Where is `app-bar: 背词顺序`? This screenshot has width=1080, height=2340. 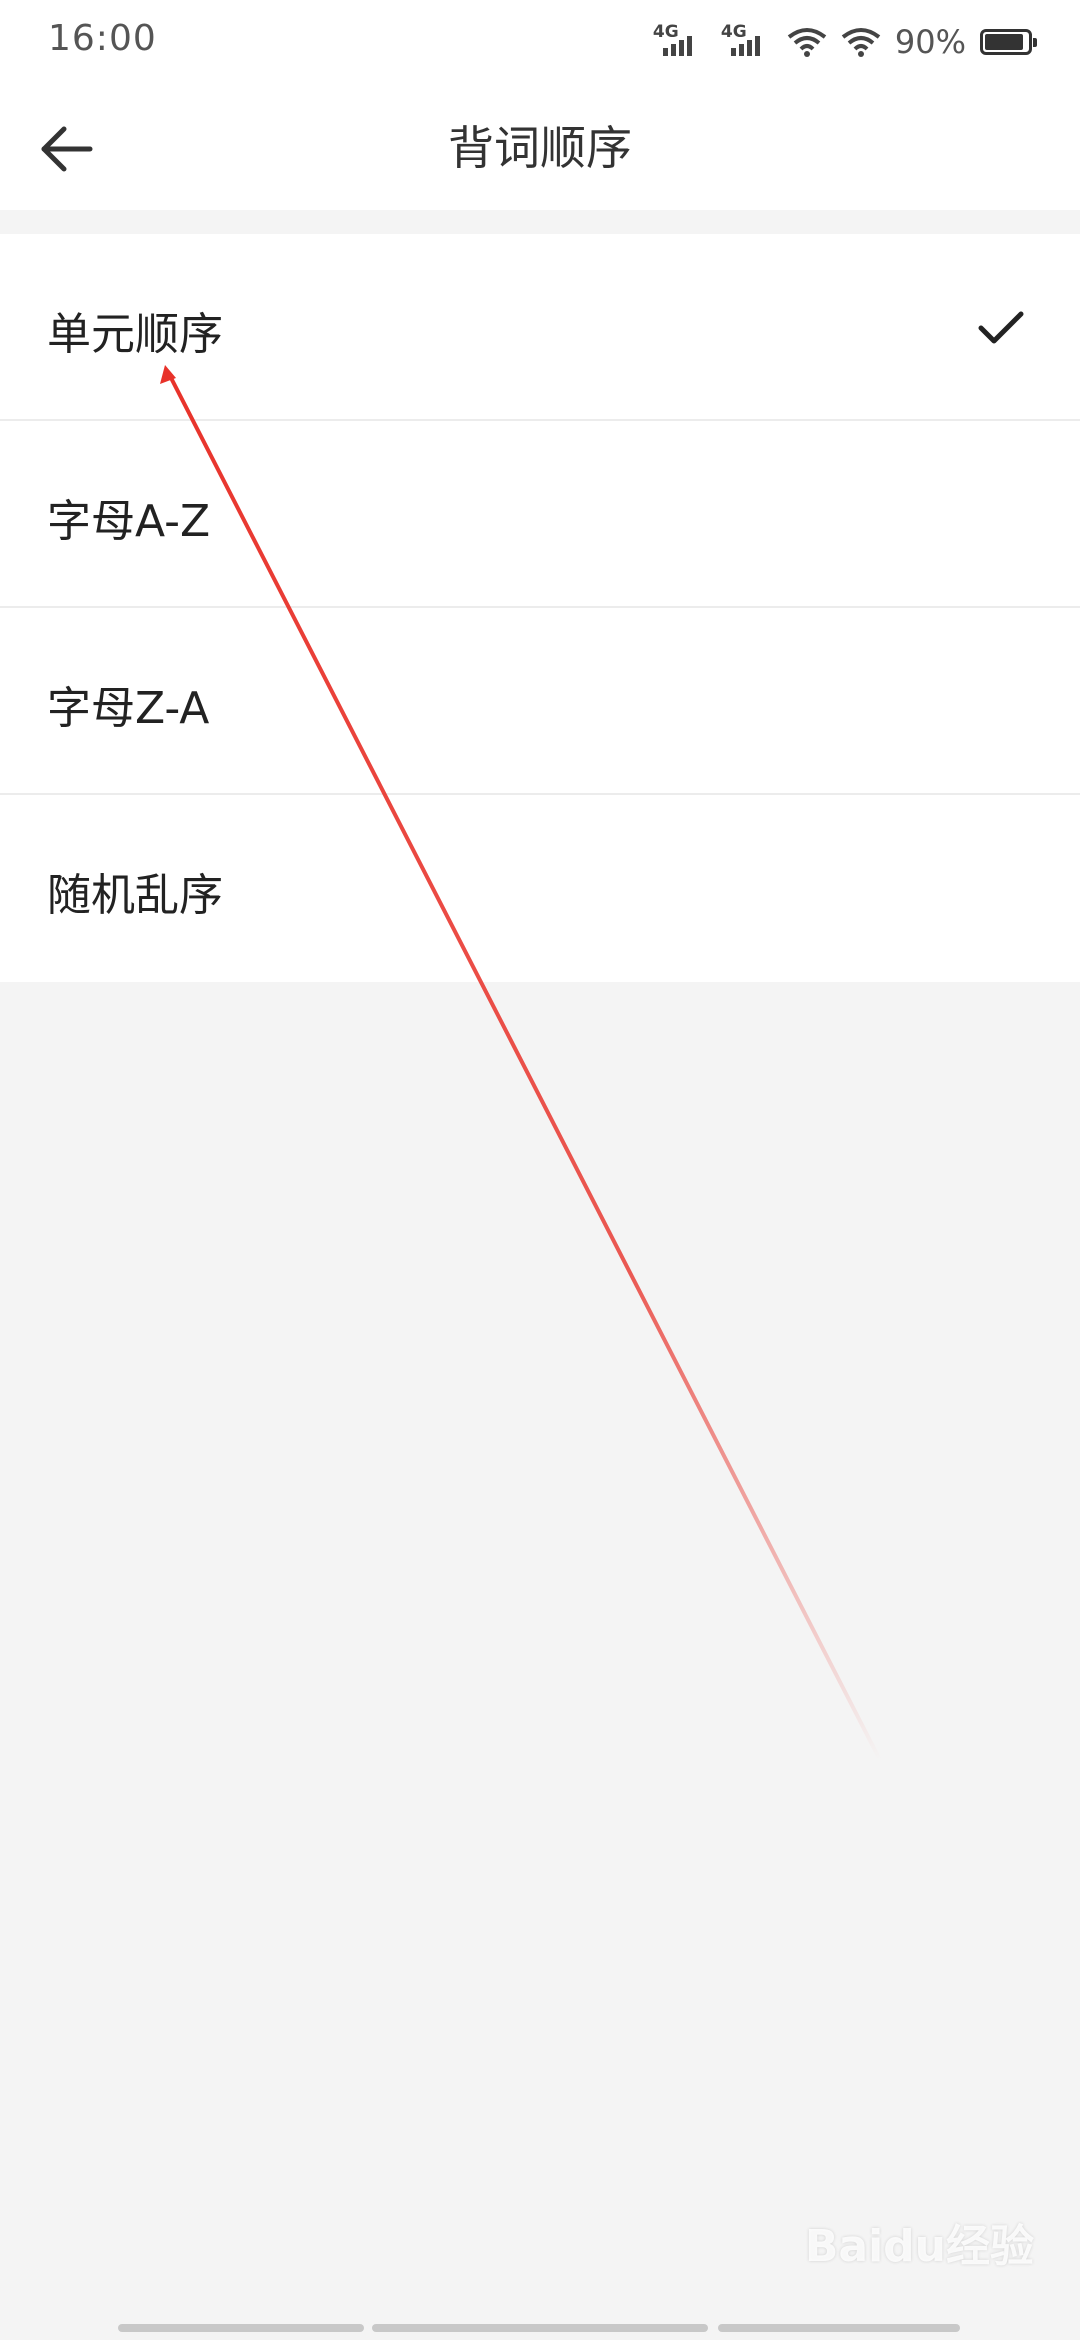 app-bar: 背词顺序 is located at coordinates (540, 147).